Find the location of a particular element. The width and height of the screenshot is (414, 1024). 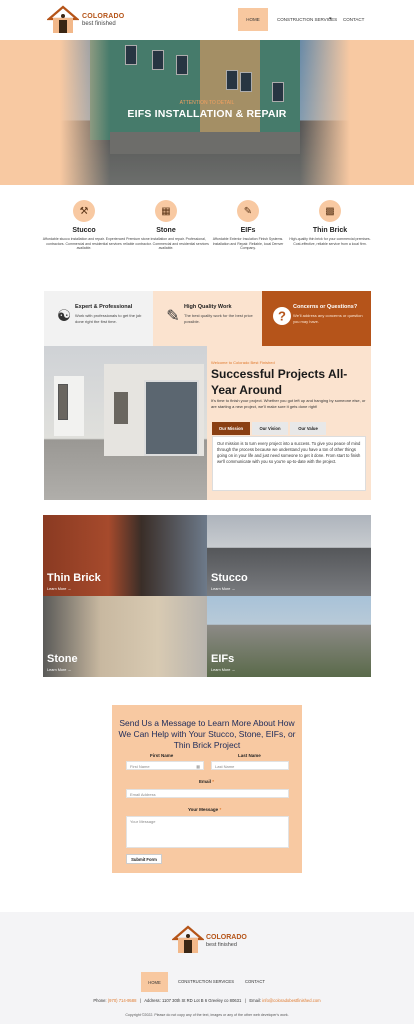

tab-our-value: Our Value is located at coordinates (308, 428).